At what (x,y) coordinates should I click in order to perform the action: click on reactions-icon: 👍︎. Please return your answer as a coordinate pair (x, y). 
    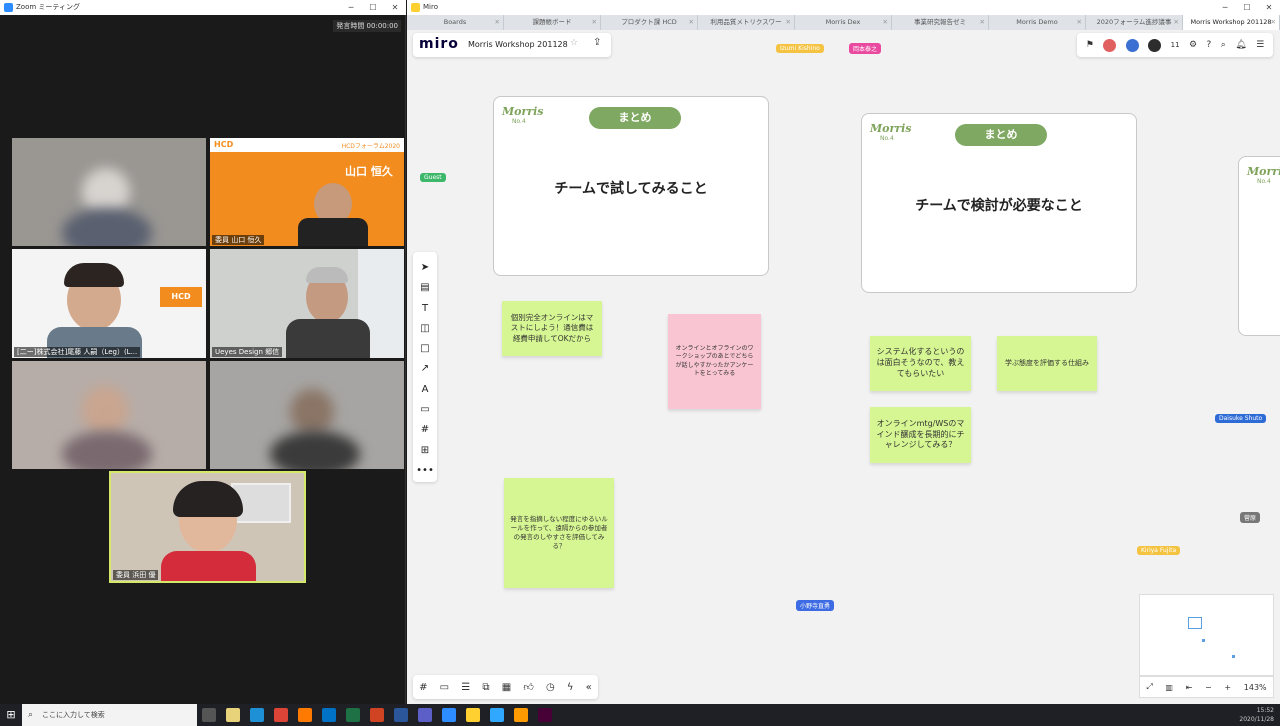
    Looking at the image, I should click on (528, 687).